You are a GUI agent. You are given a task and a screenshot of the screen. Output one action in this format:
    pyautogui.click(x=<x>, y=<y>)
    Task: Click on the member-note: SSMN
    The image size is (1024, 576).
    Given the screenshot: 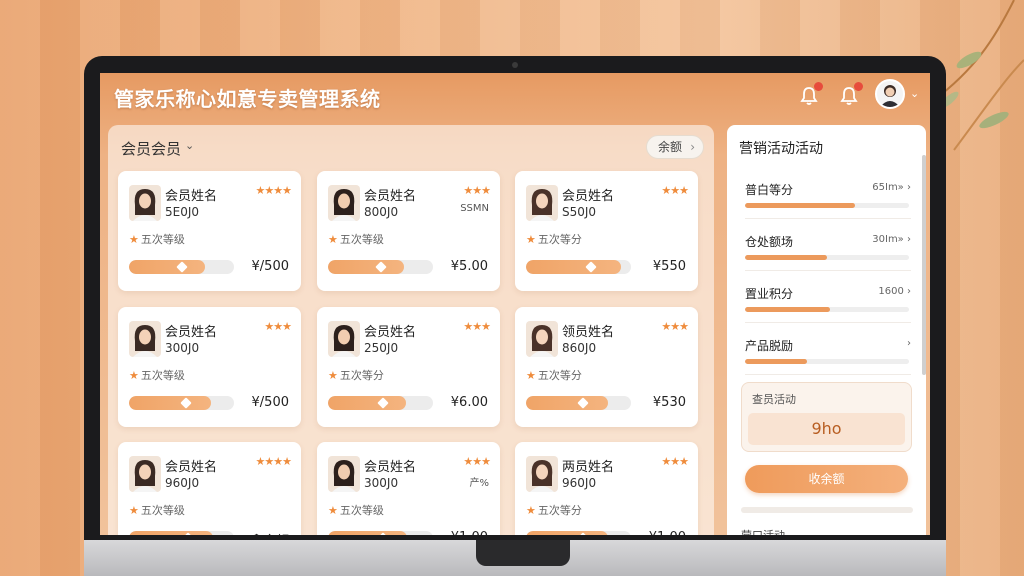 What is the action you would take?
    pyautogui.click(x=474, y=208)
    